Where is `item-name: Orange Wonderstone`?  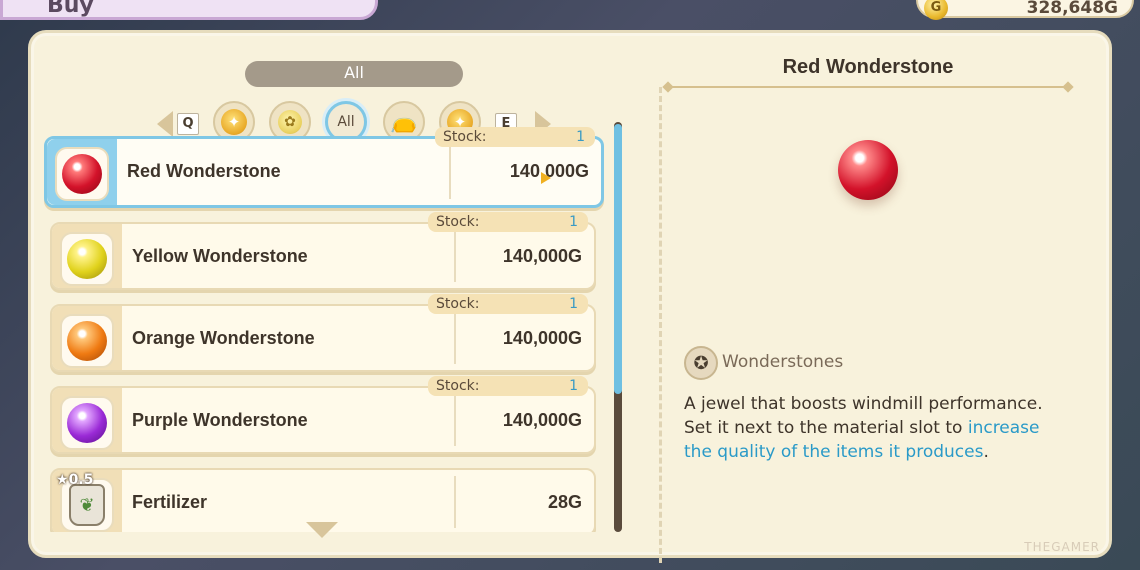 item-name: Orange Wonderstone is located at coordinates (223, 338).